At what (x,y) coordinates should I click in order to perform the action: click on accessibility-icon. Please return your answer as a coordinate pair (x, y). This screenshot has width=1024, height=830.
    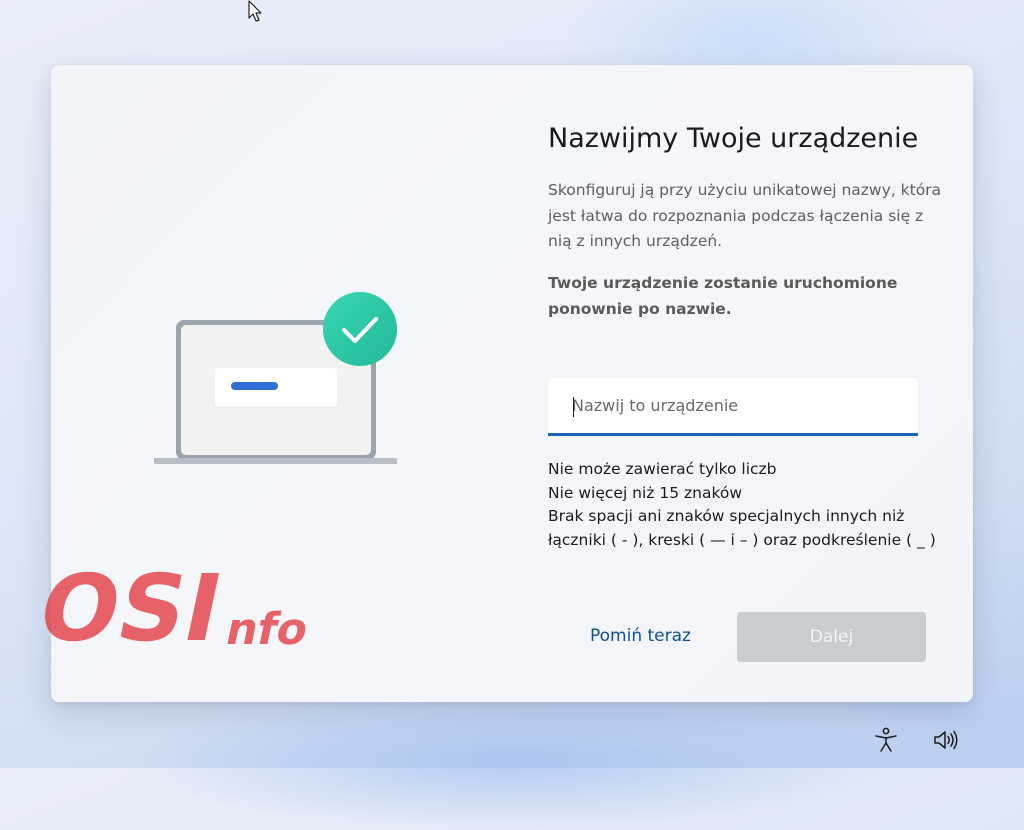
    Looking at the image, I should click on (886, 740).